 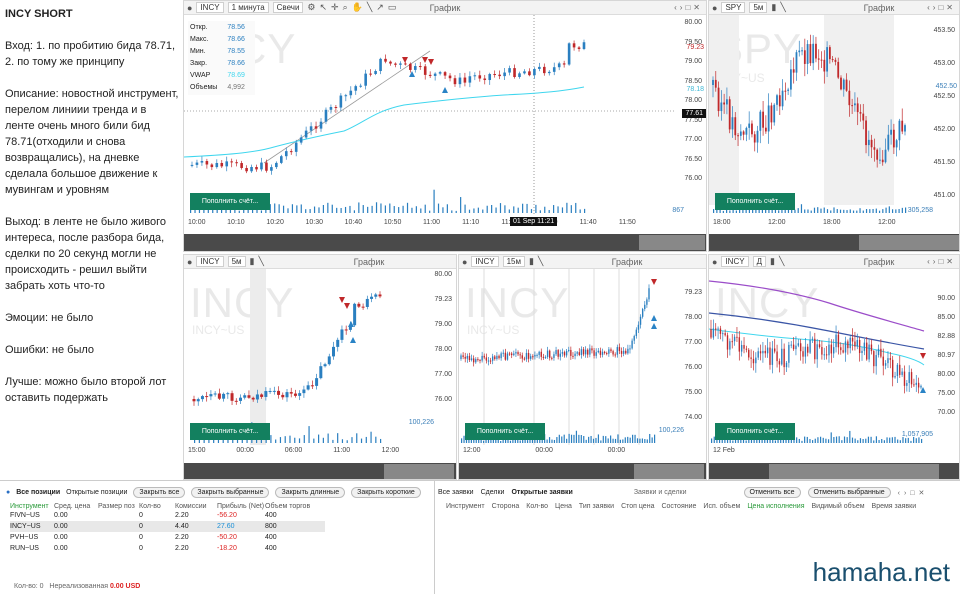 What do you see at coordinates (38, 492) in the screenshot?
I see `tab-all-positions: Все позиции` at bounding box center [38, 492].